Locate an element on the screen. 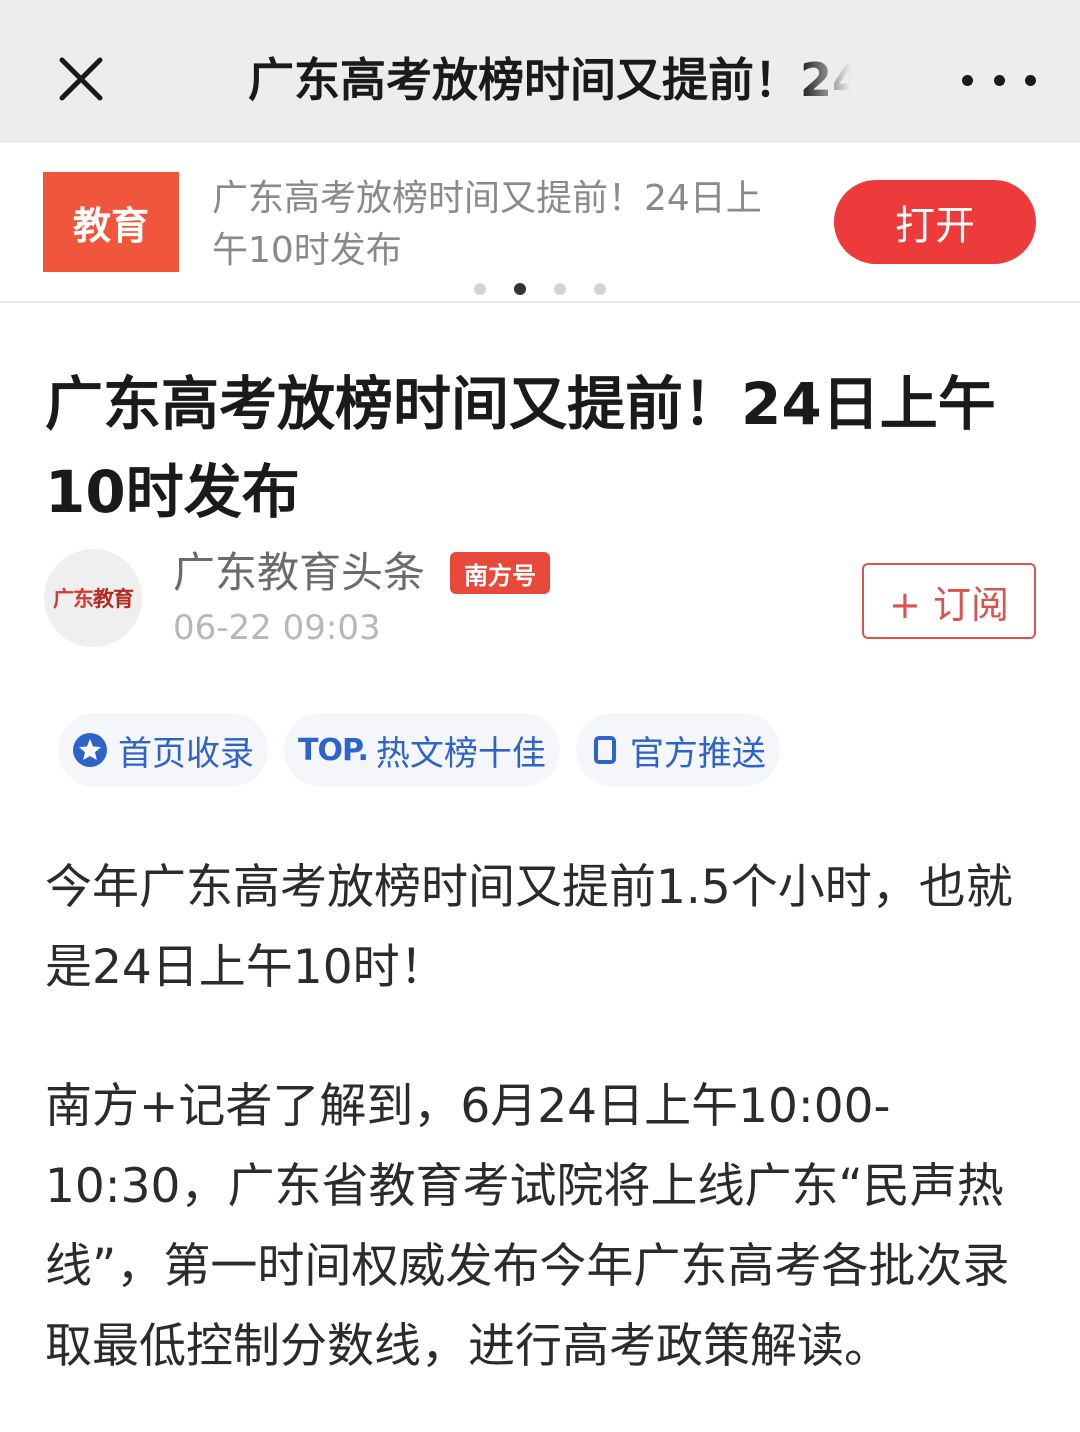  banner-text: 广东高考放榜时间又提前！24日上午10时发布 is located at coordinates (492, 225).